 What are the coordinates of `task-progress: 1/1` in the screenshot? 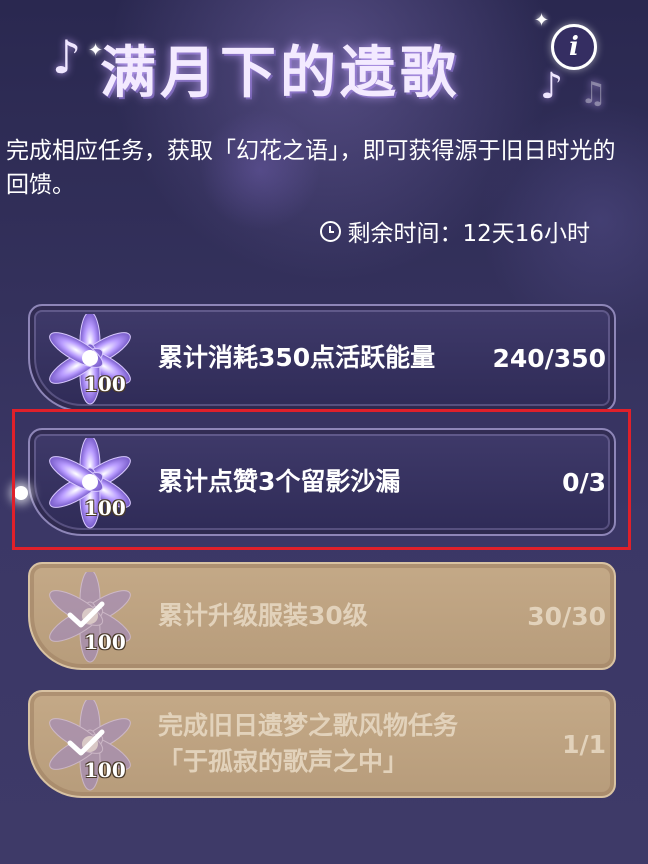 It's located at (584, 744).